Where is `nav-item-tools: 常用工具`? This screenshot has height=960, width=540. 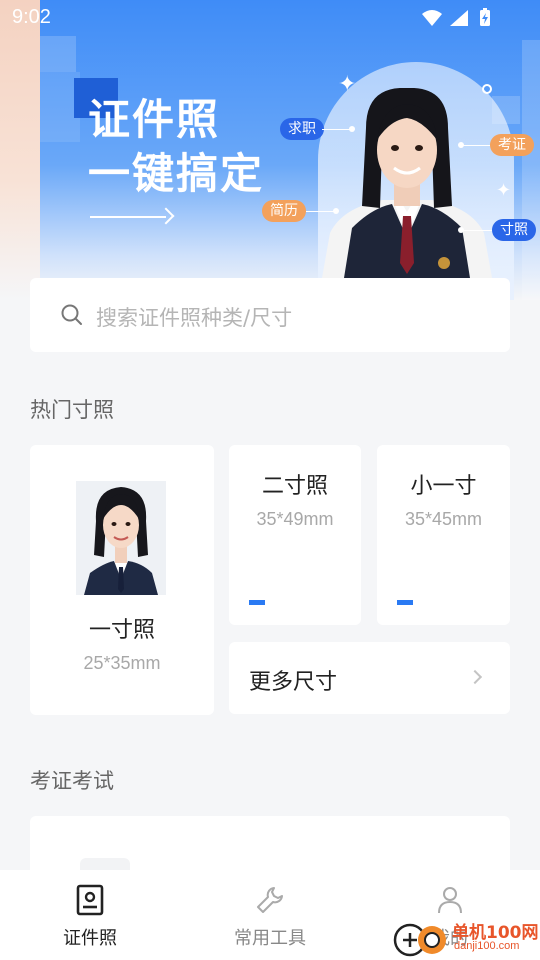
nav-item-tools: 常用工具 is located at coordinates (270, 915).